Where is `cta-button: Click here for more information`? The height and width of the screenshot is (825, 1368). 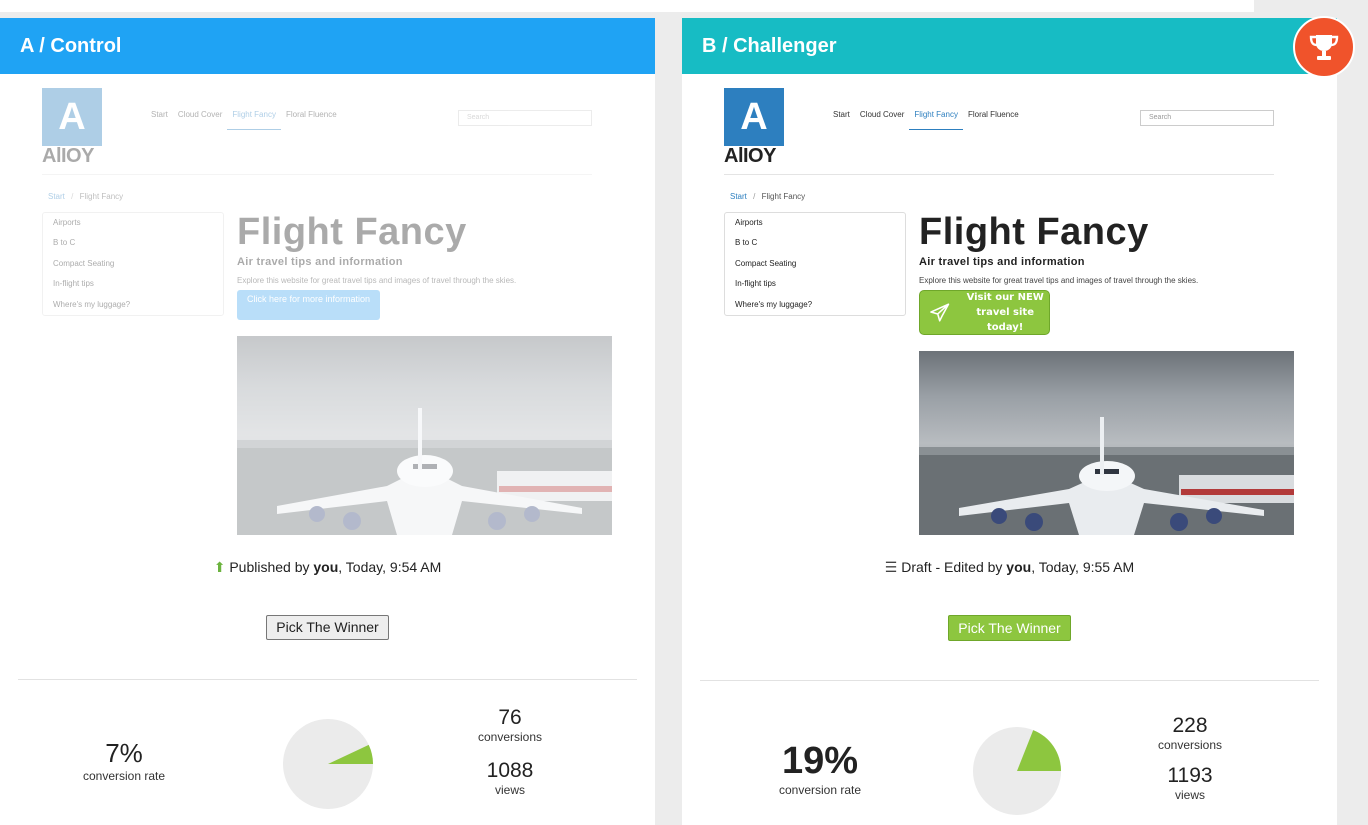 cta-button: Click here for more information is located at coordinates (308, 305).